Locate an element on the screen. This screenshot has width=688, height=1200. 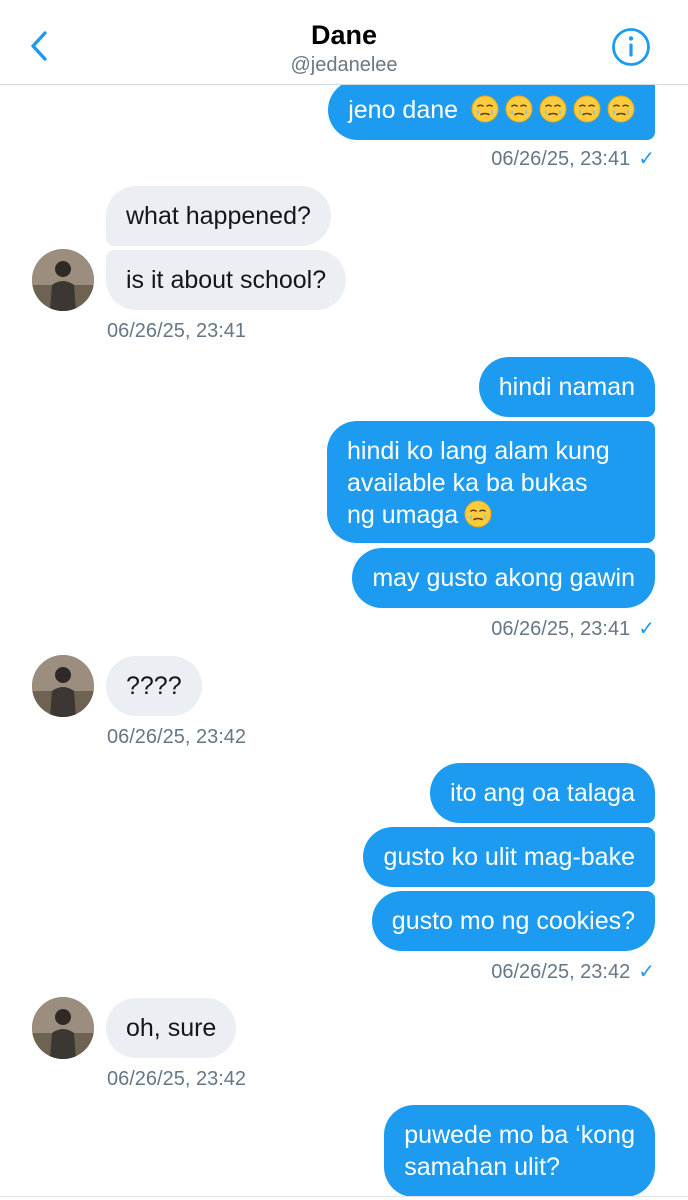
message-text: hindi naman is located at coordinates (566, 387).